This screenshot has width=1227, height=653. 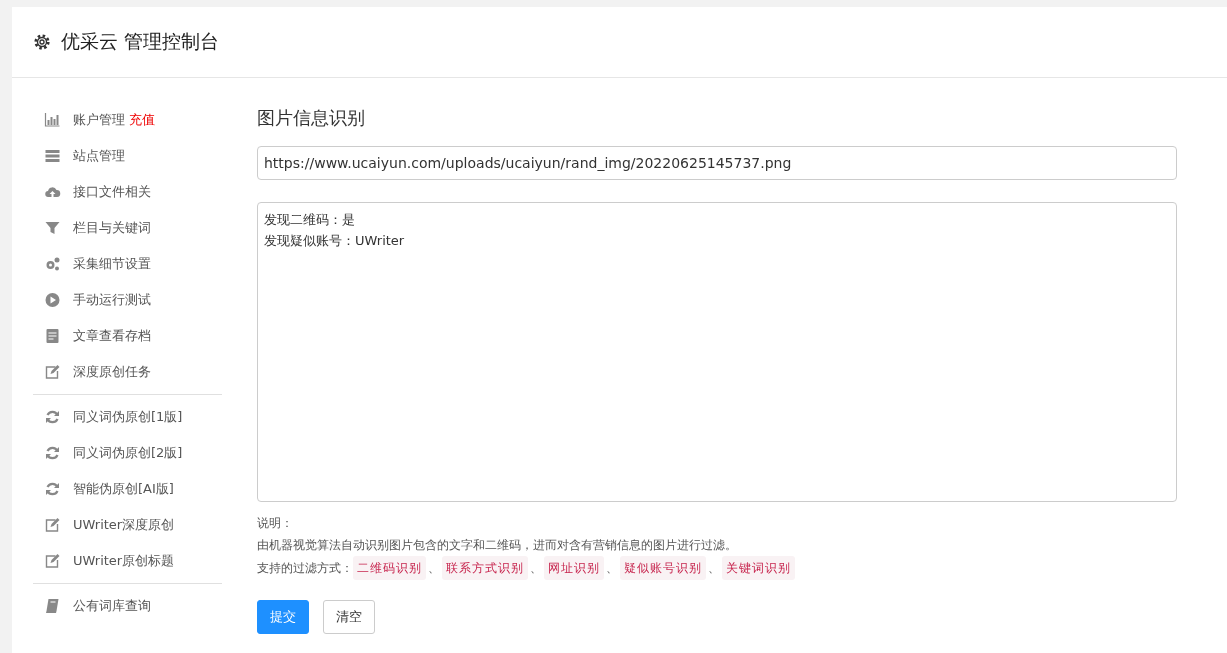 I want to click on method-tag: 网址识别, so click(x=574, y=568).